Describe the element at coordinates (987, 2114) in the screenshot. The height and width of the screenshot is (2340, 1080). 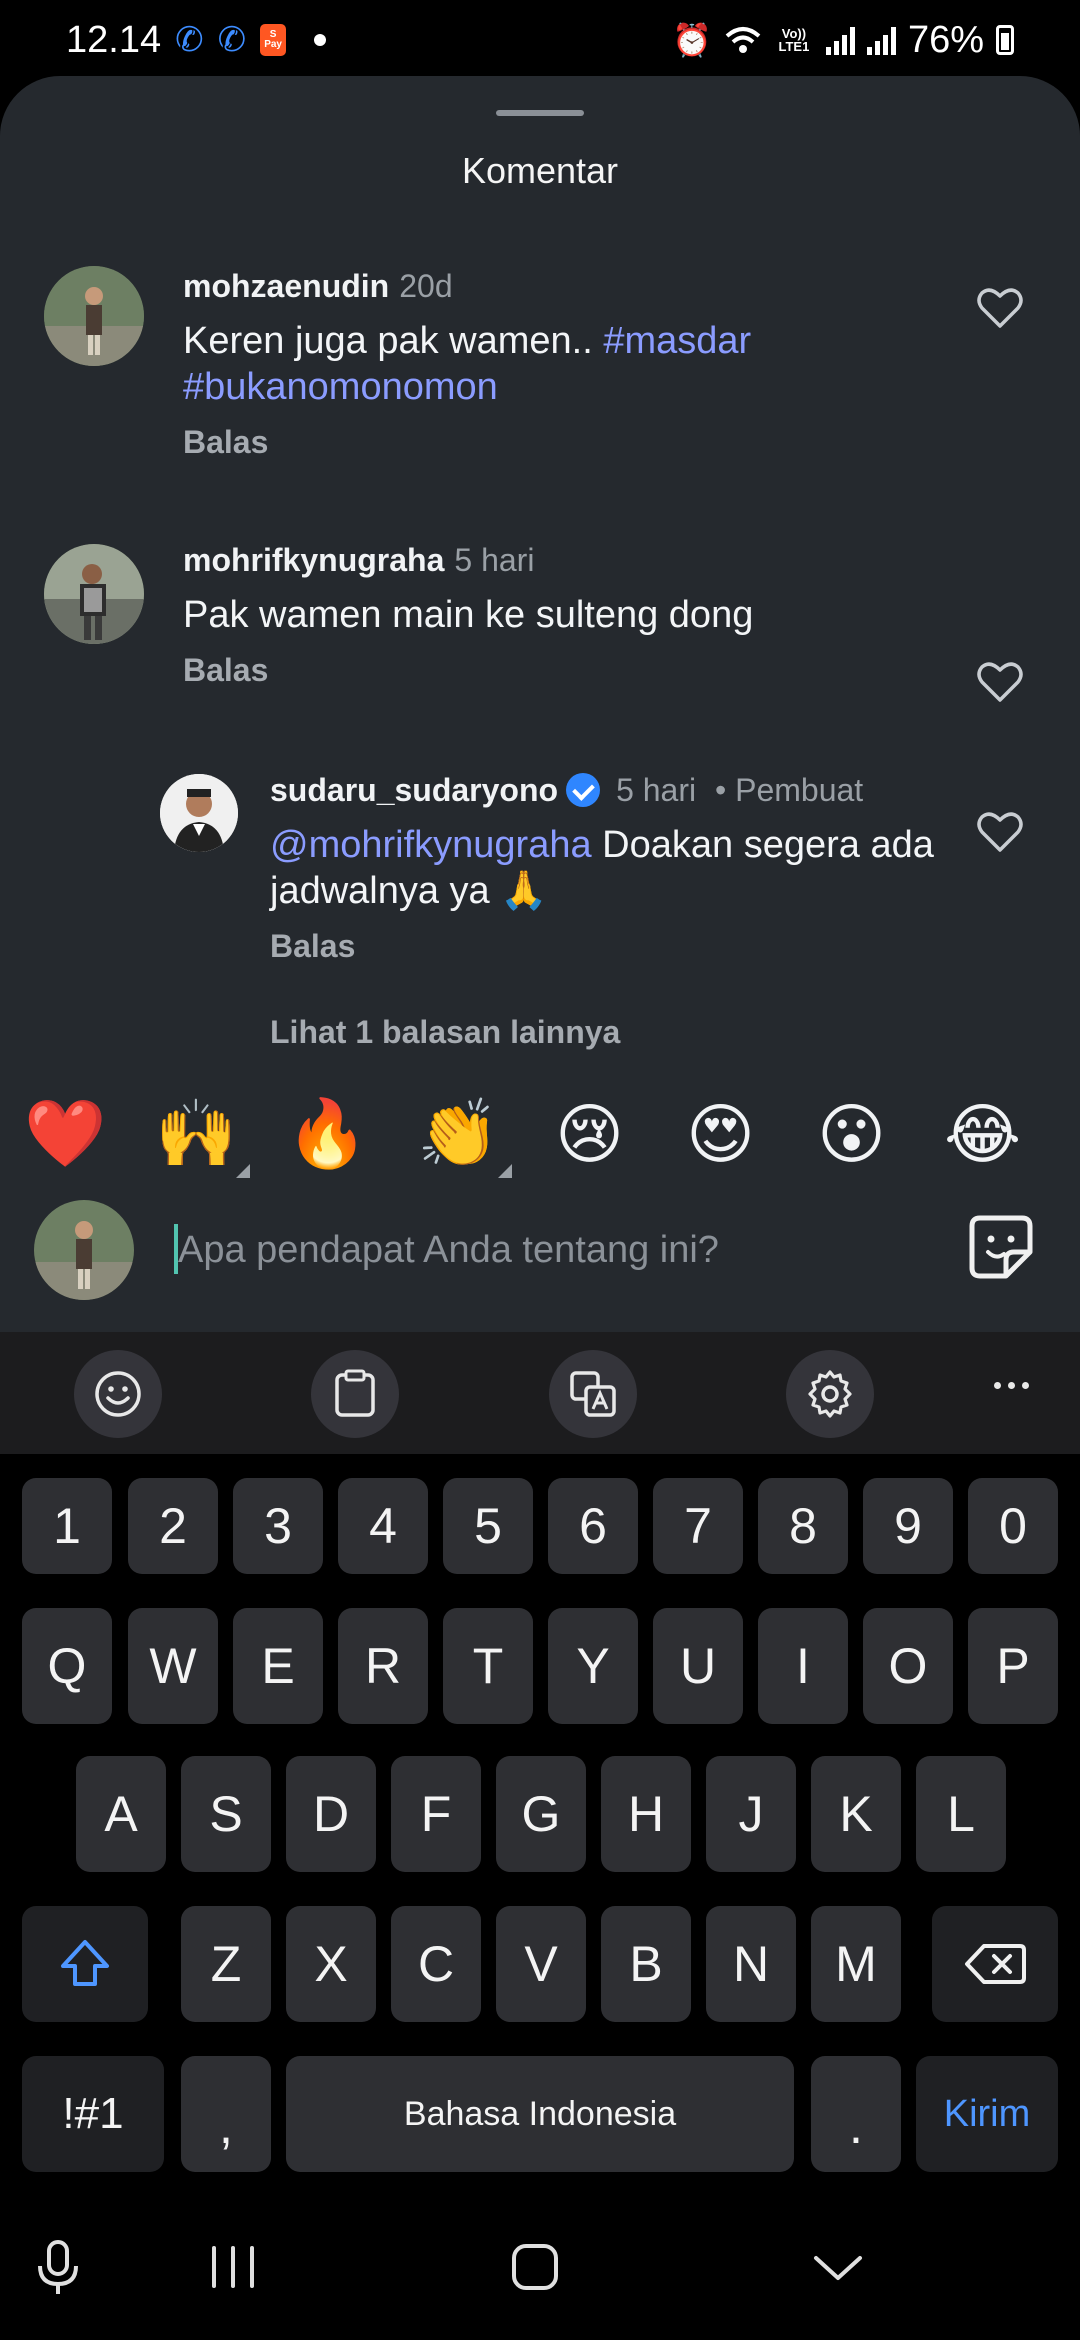
I see `send-key: Kirim` at that location.